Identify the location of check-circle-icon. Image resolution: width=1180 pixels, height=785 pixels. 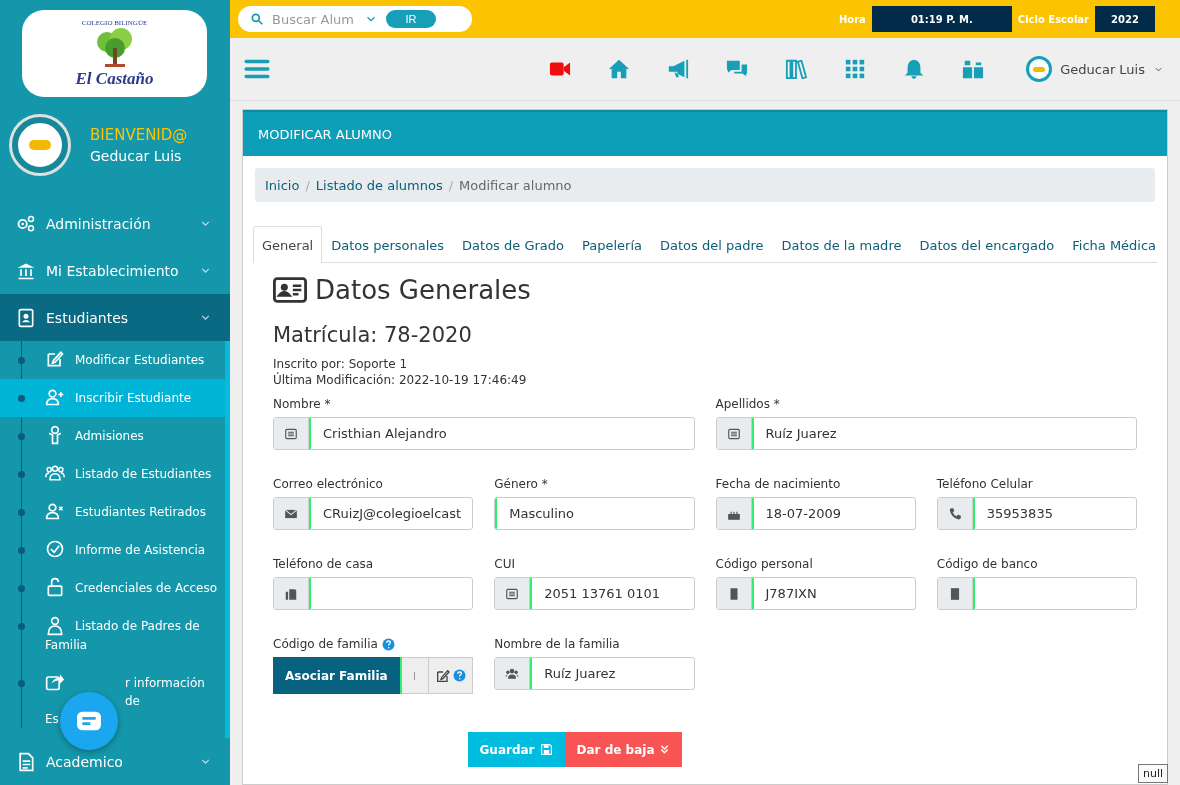
(55, 549).